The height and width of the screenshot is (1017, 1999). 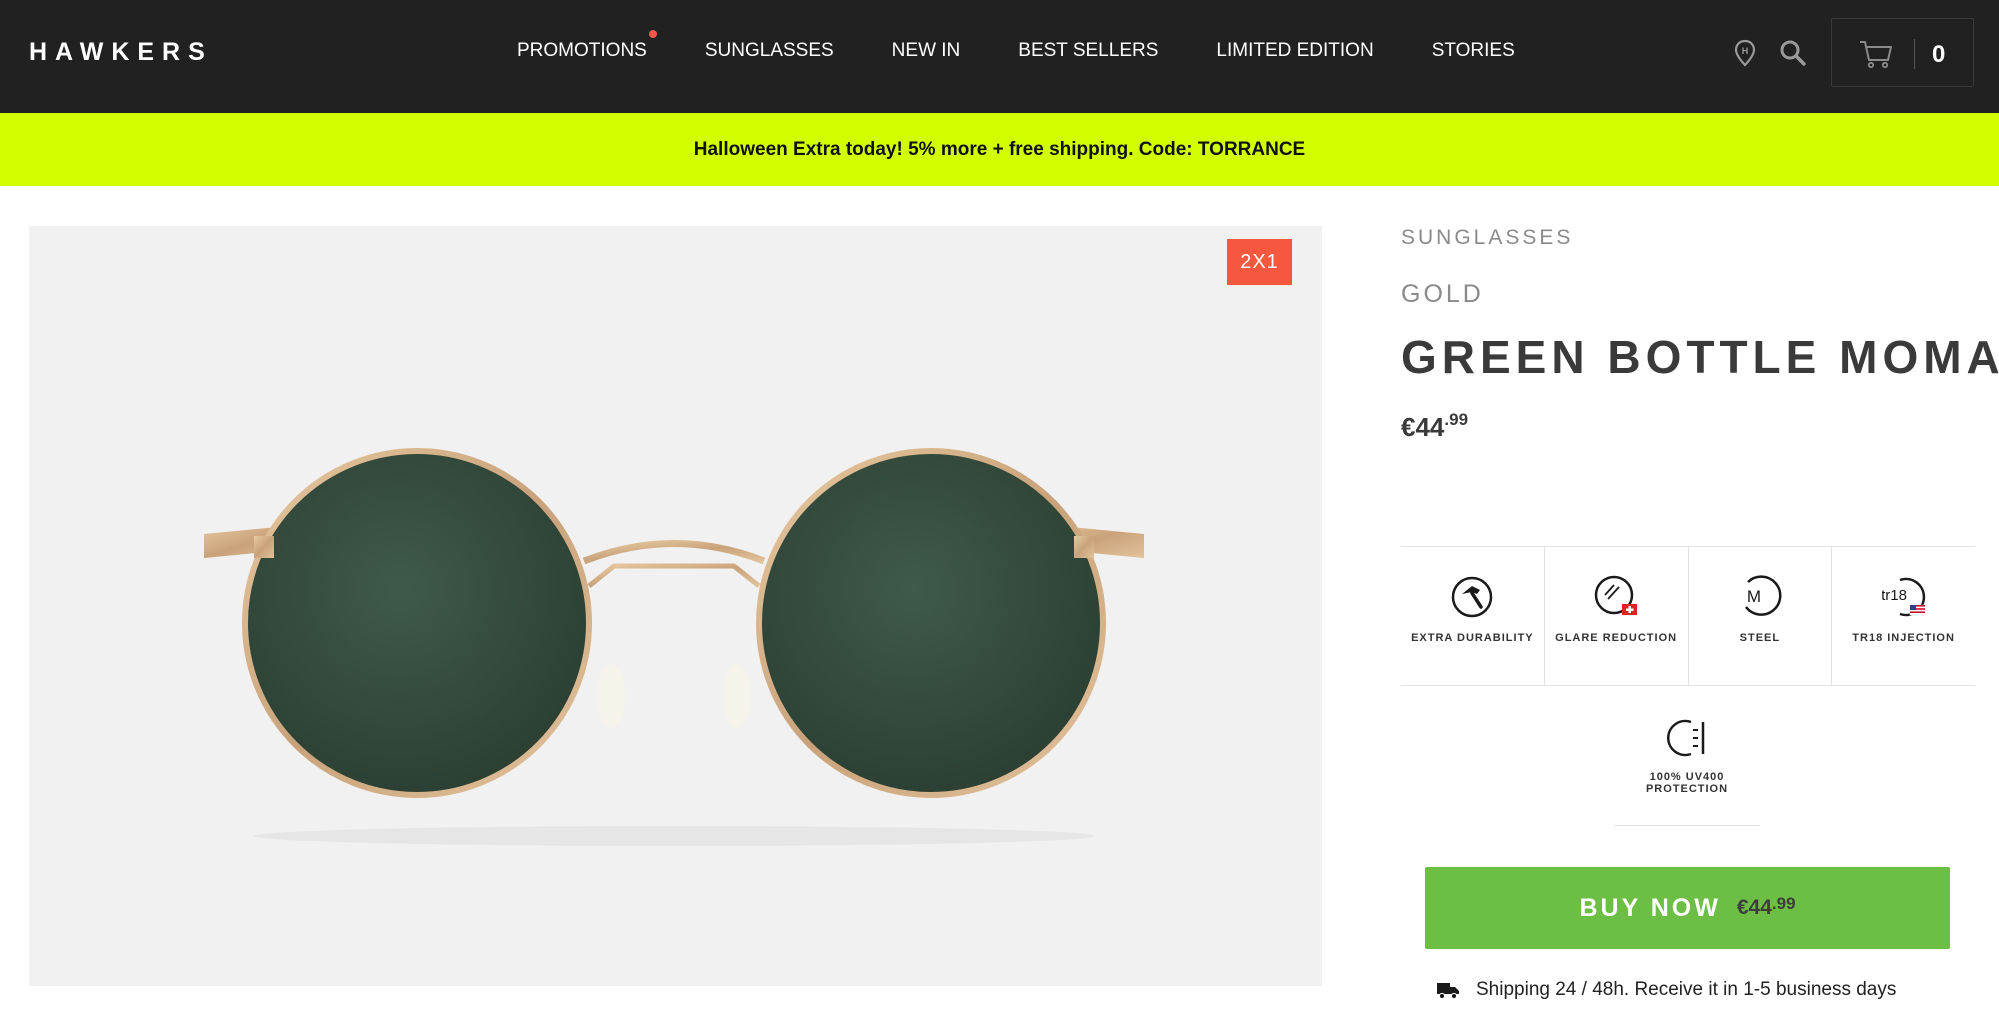 I want to click on nav-new-in: NEW IN, so click(x=926, y=51).